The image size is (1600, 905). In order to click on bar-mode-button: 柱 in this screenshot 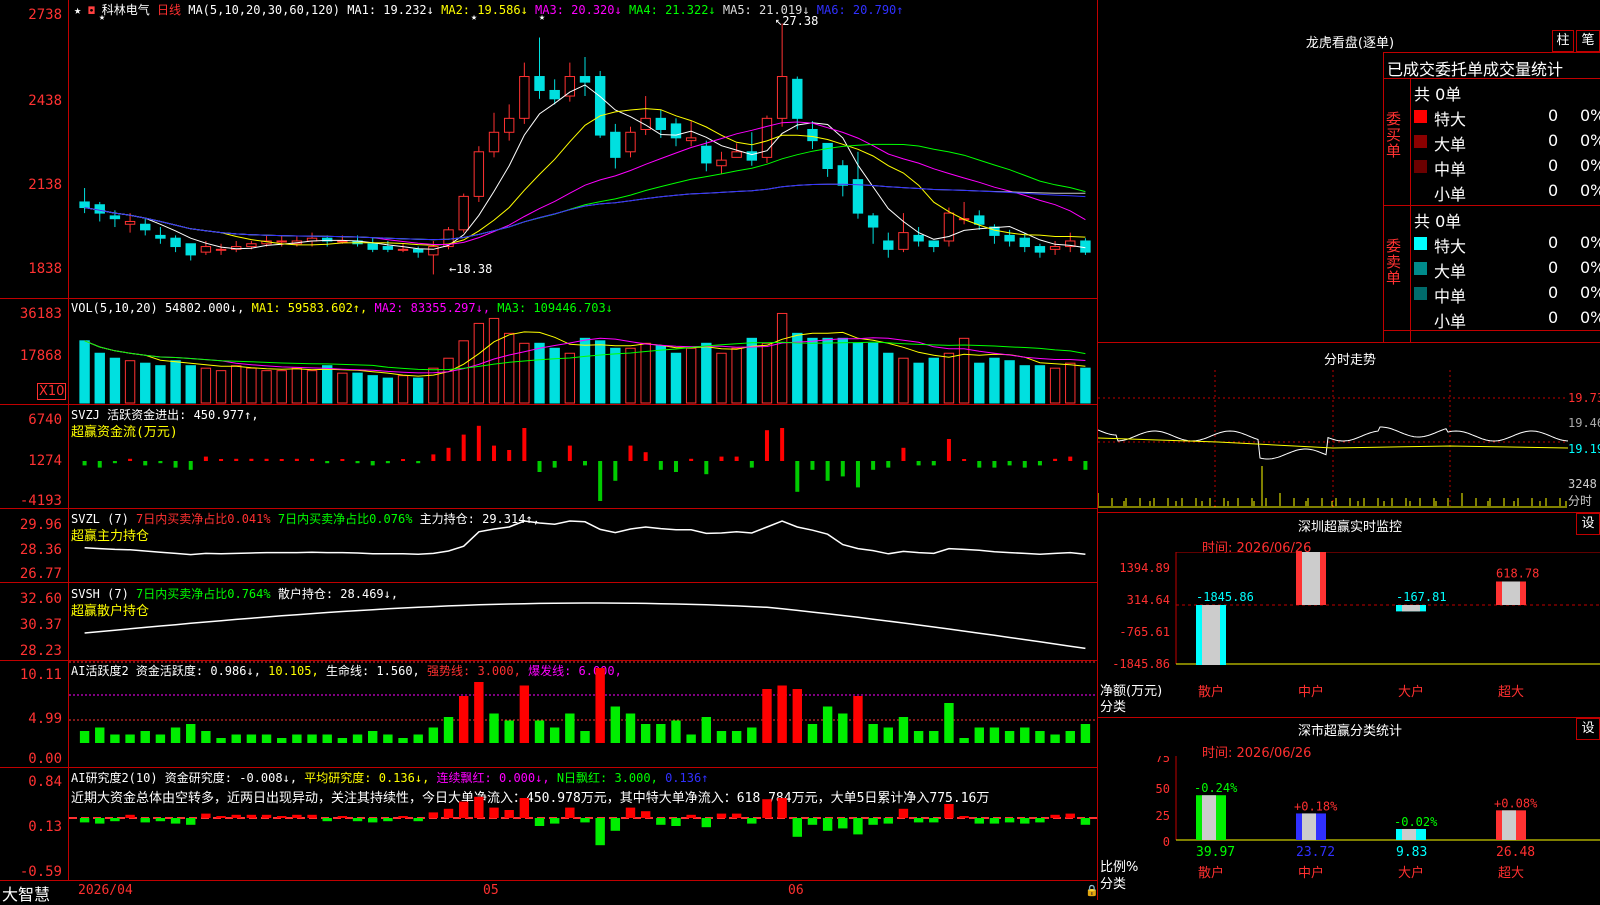, I will do `click(1563, 41)`.